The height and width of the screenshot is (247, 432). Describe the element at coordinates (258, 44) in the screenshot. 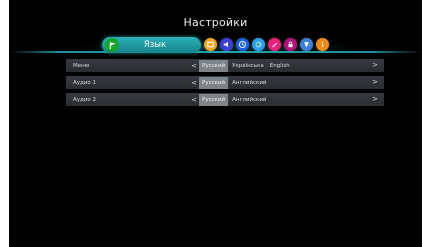

I see `globe-icon` at that location.